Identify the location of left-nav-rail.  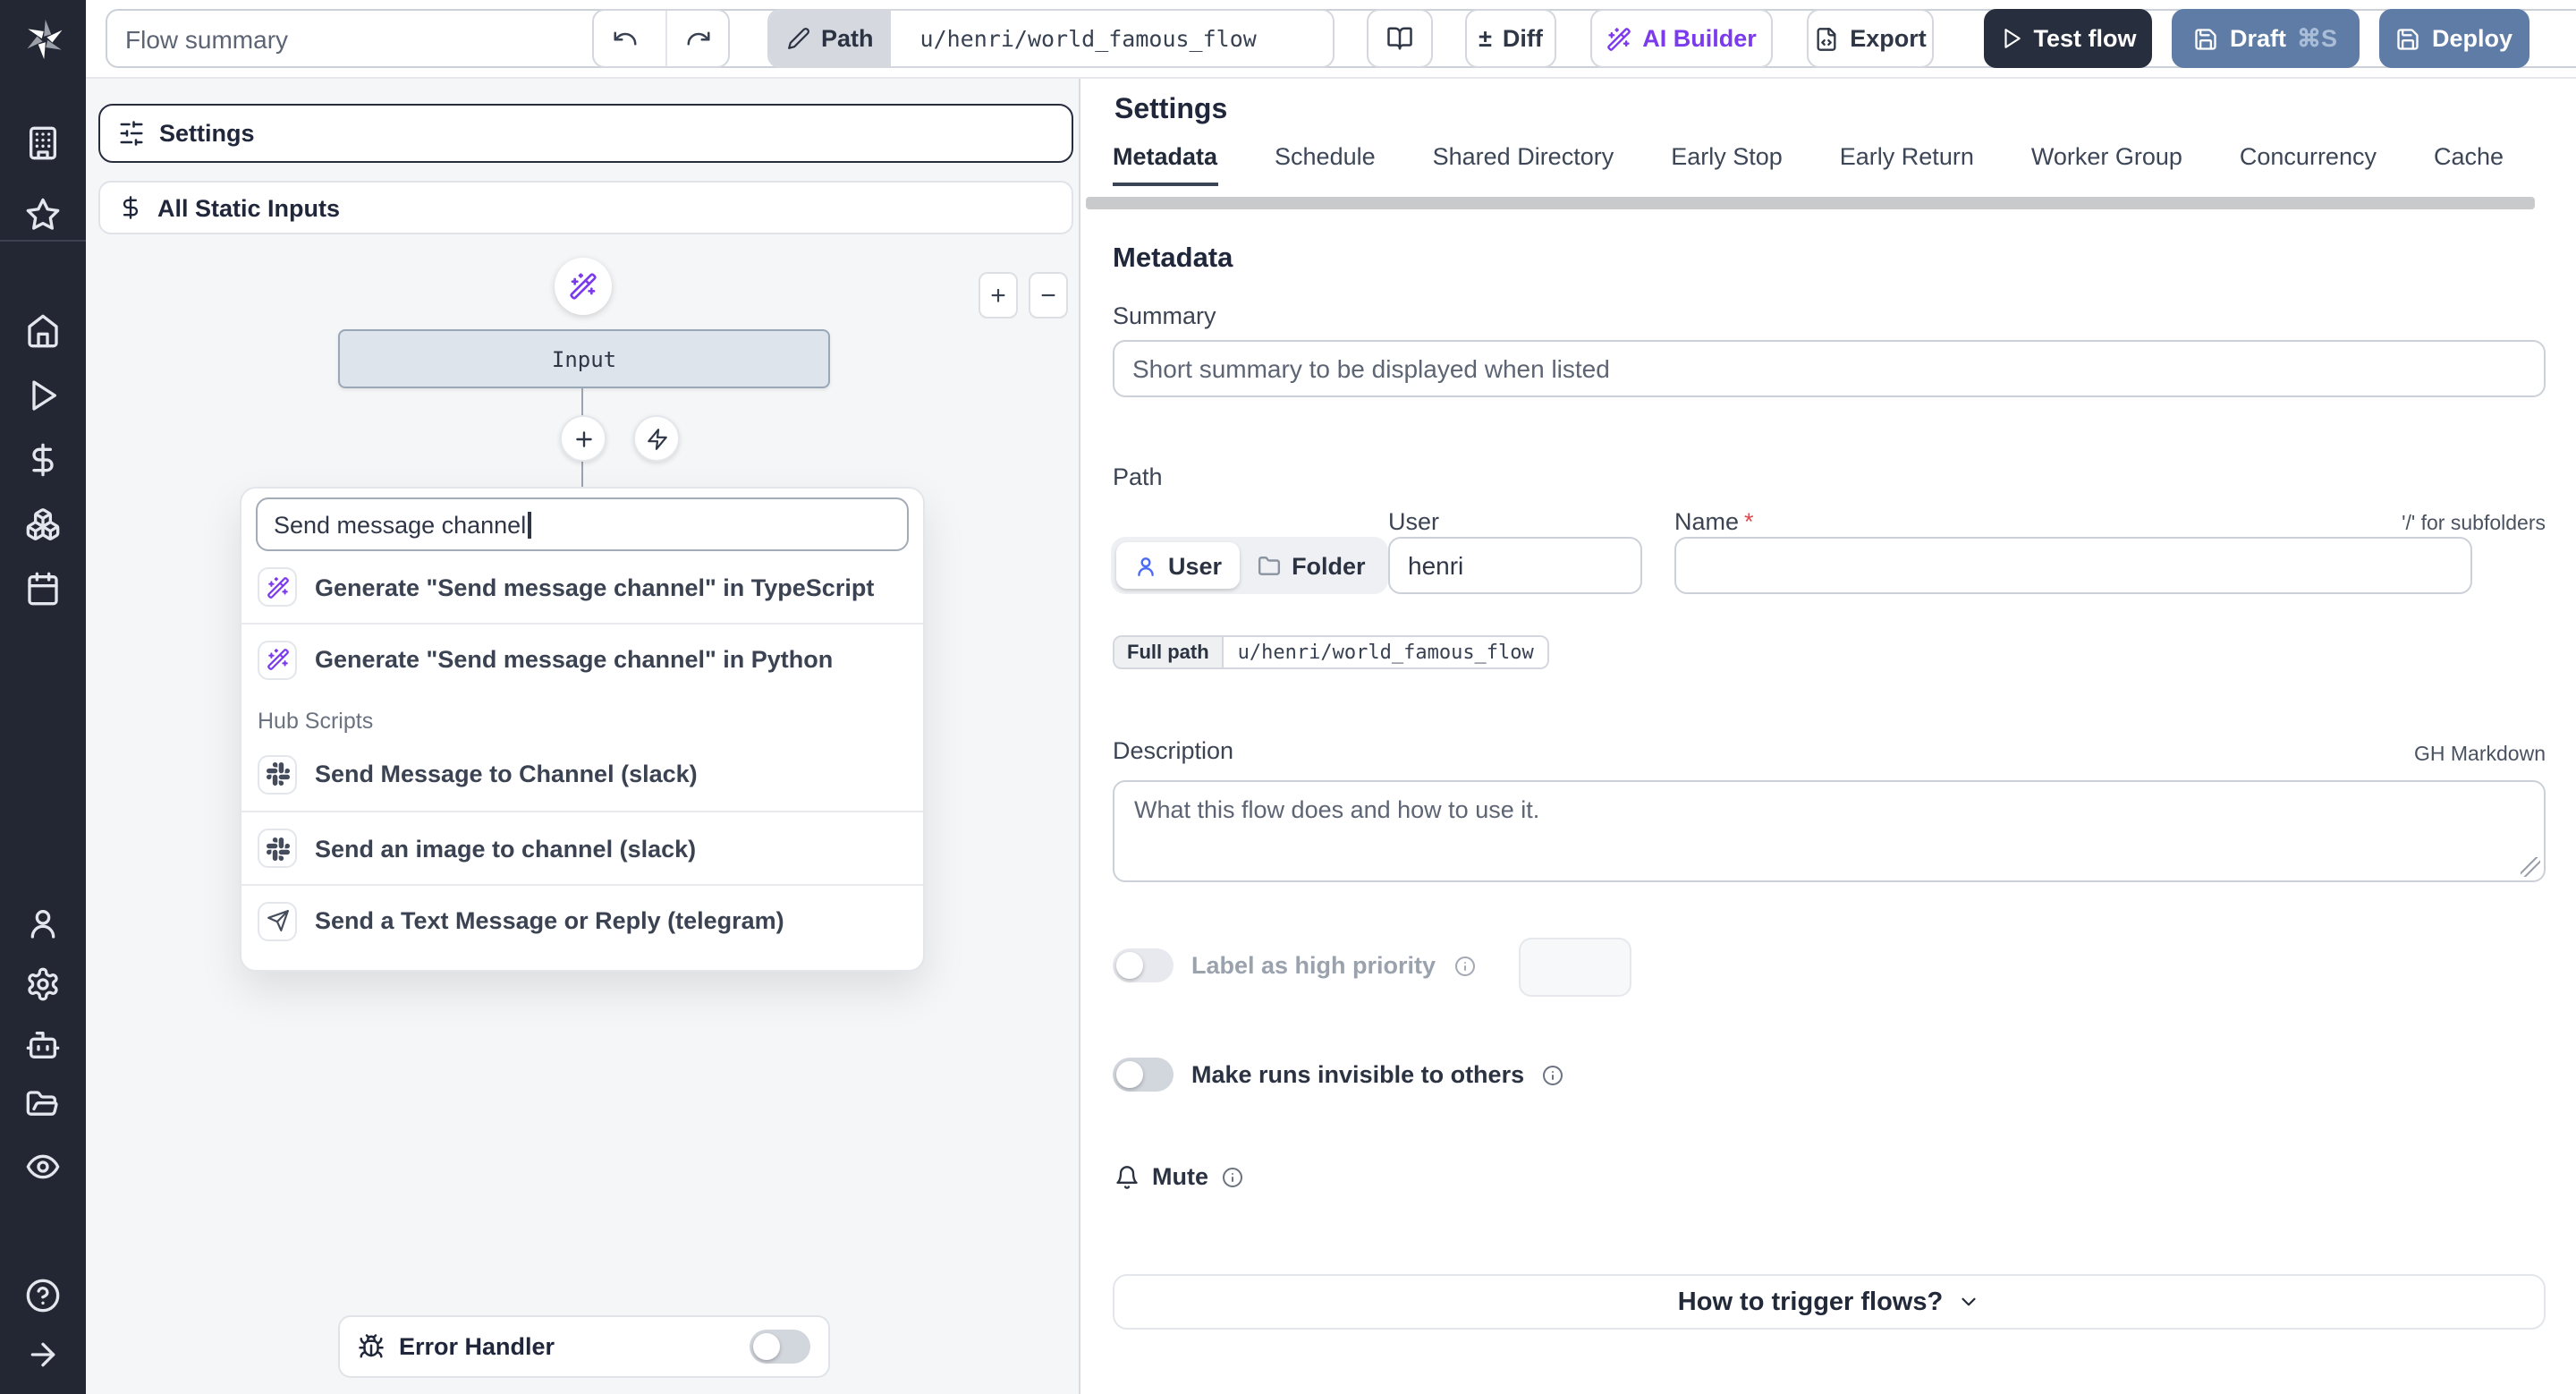
(43, 697).